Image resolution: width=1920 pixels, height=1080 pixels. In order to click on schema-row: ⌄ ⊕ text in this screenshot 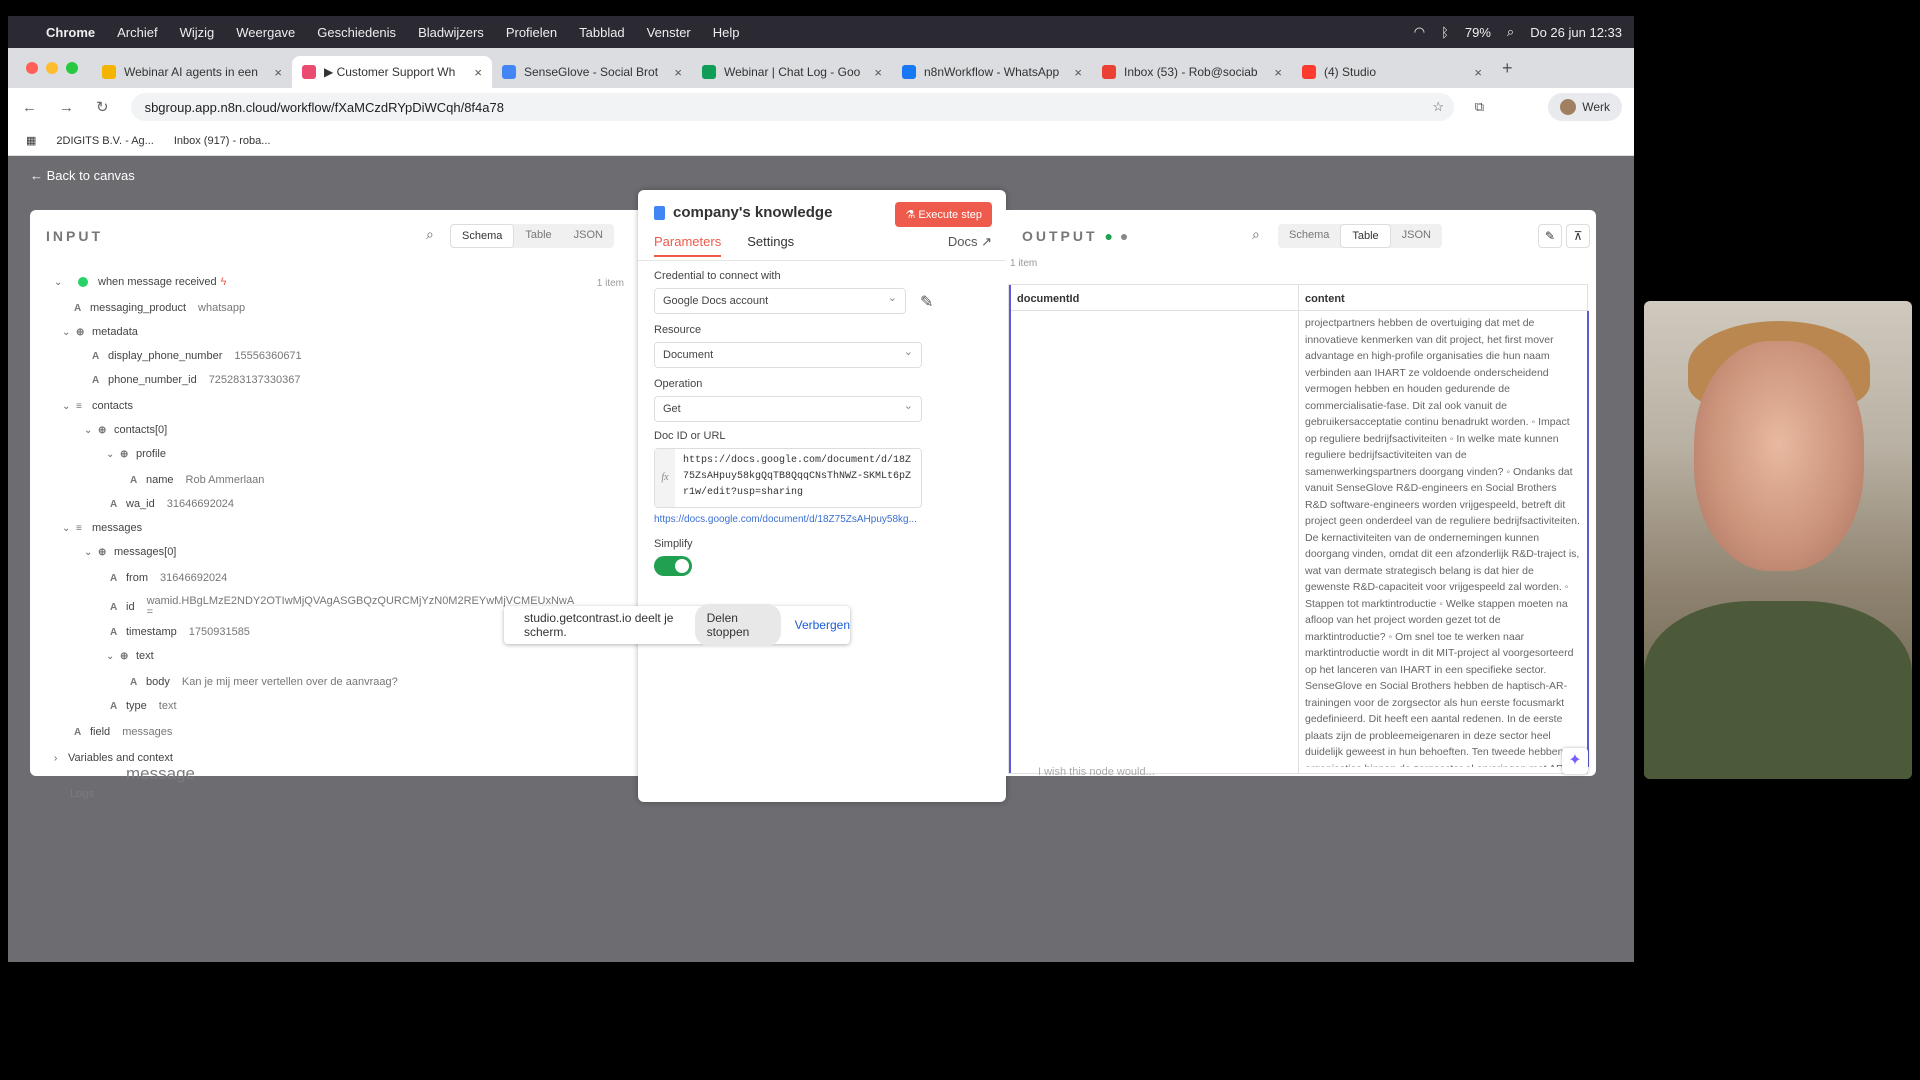, I will do `click(136, 656)`.